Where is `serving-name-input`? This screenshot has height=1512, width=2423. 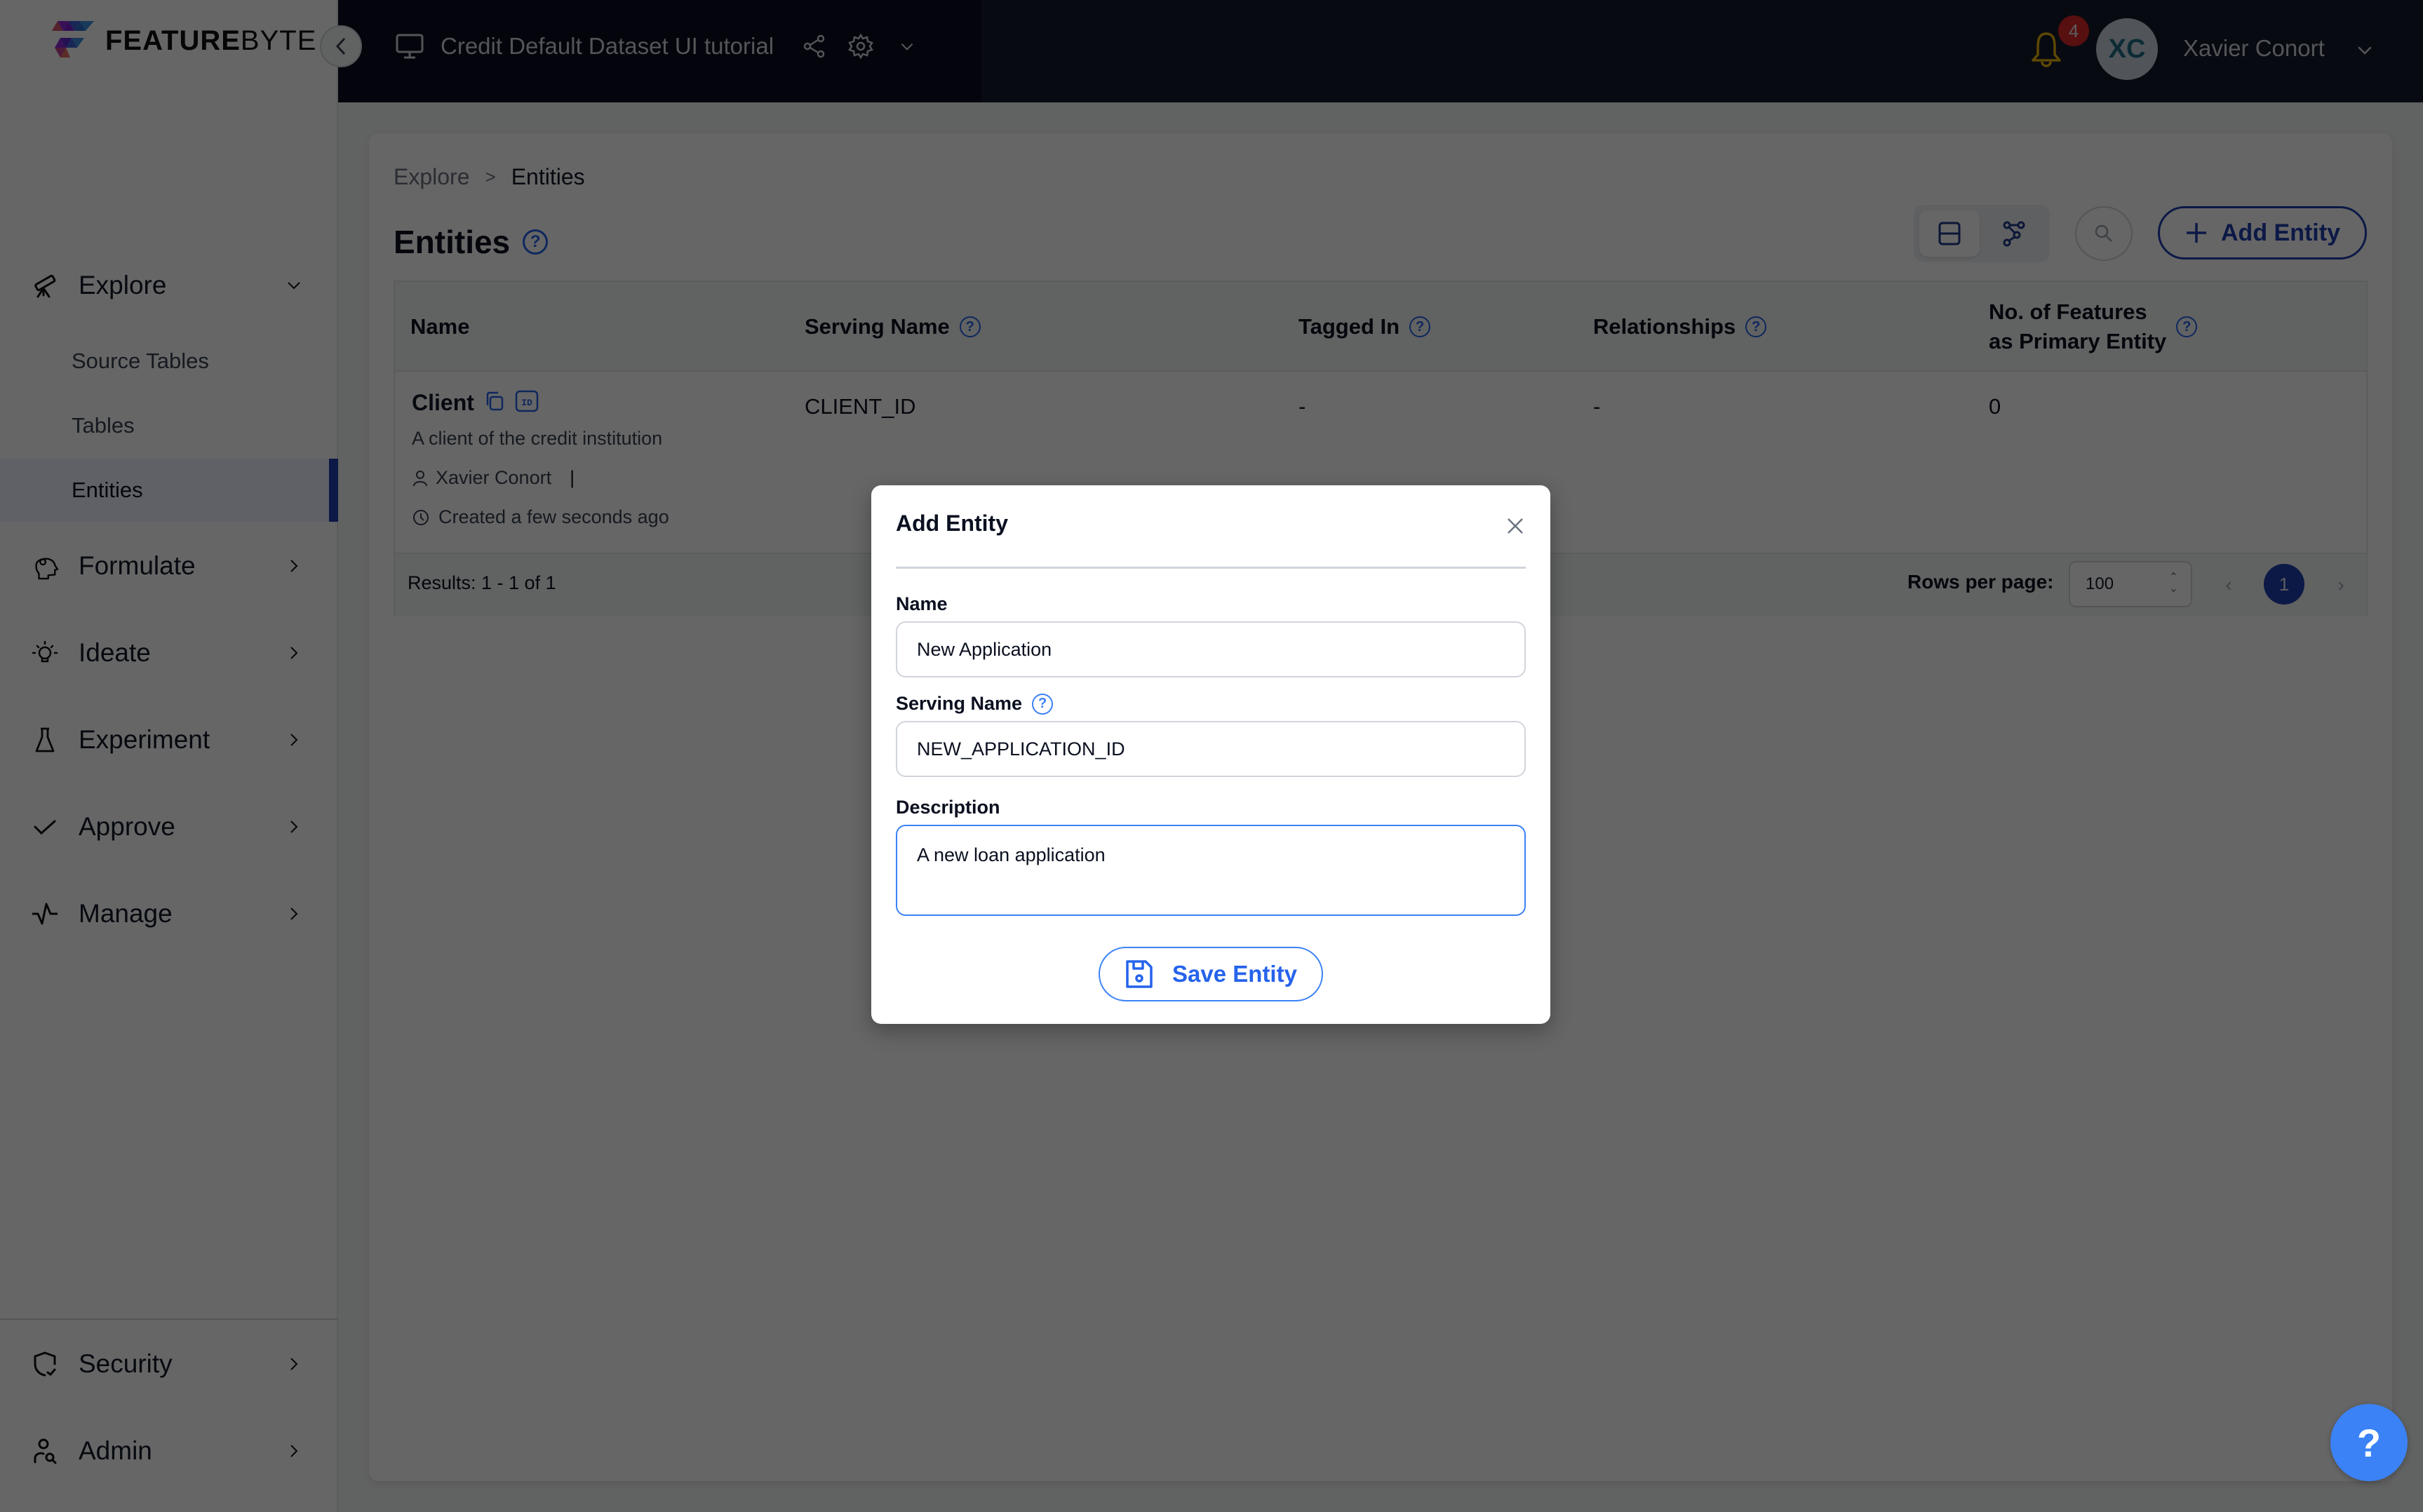
serving-name-input is located at coordinates (1211, 749).